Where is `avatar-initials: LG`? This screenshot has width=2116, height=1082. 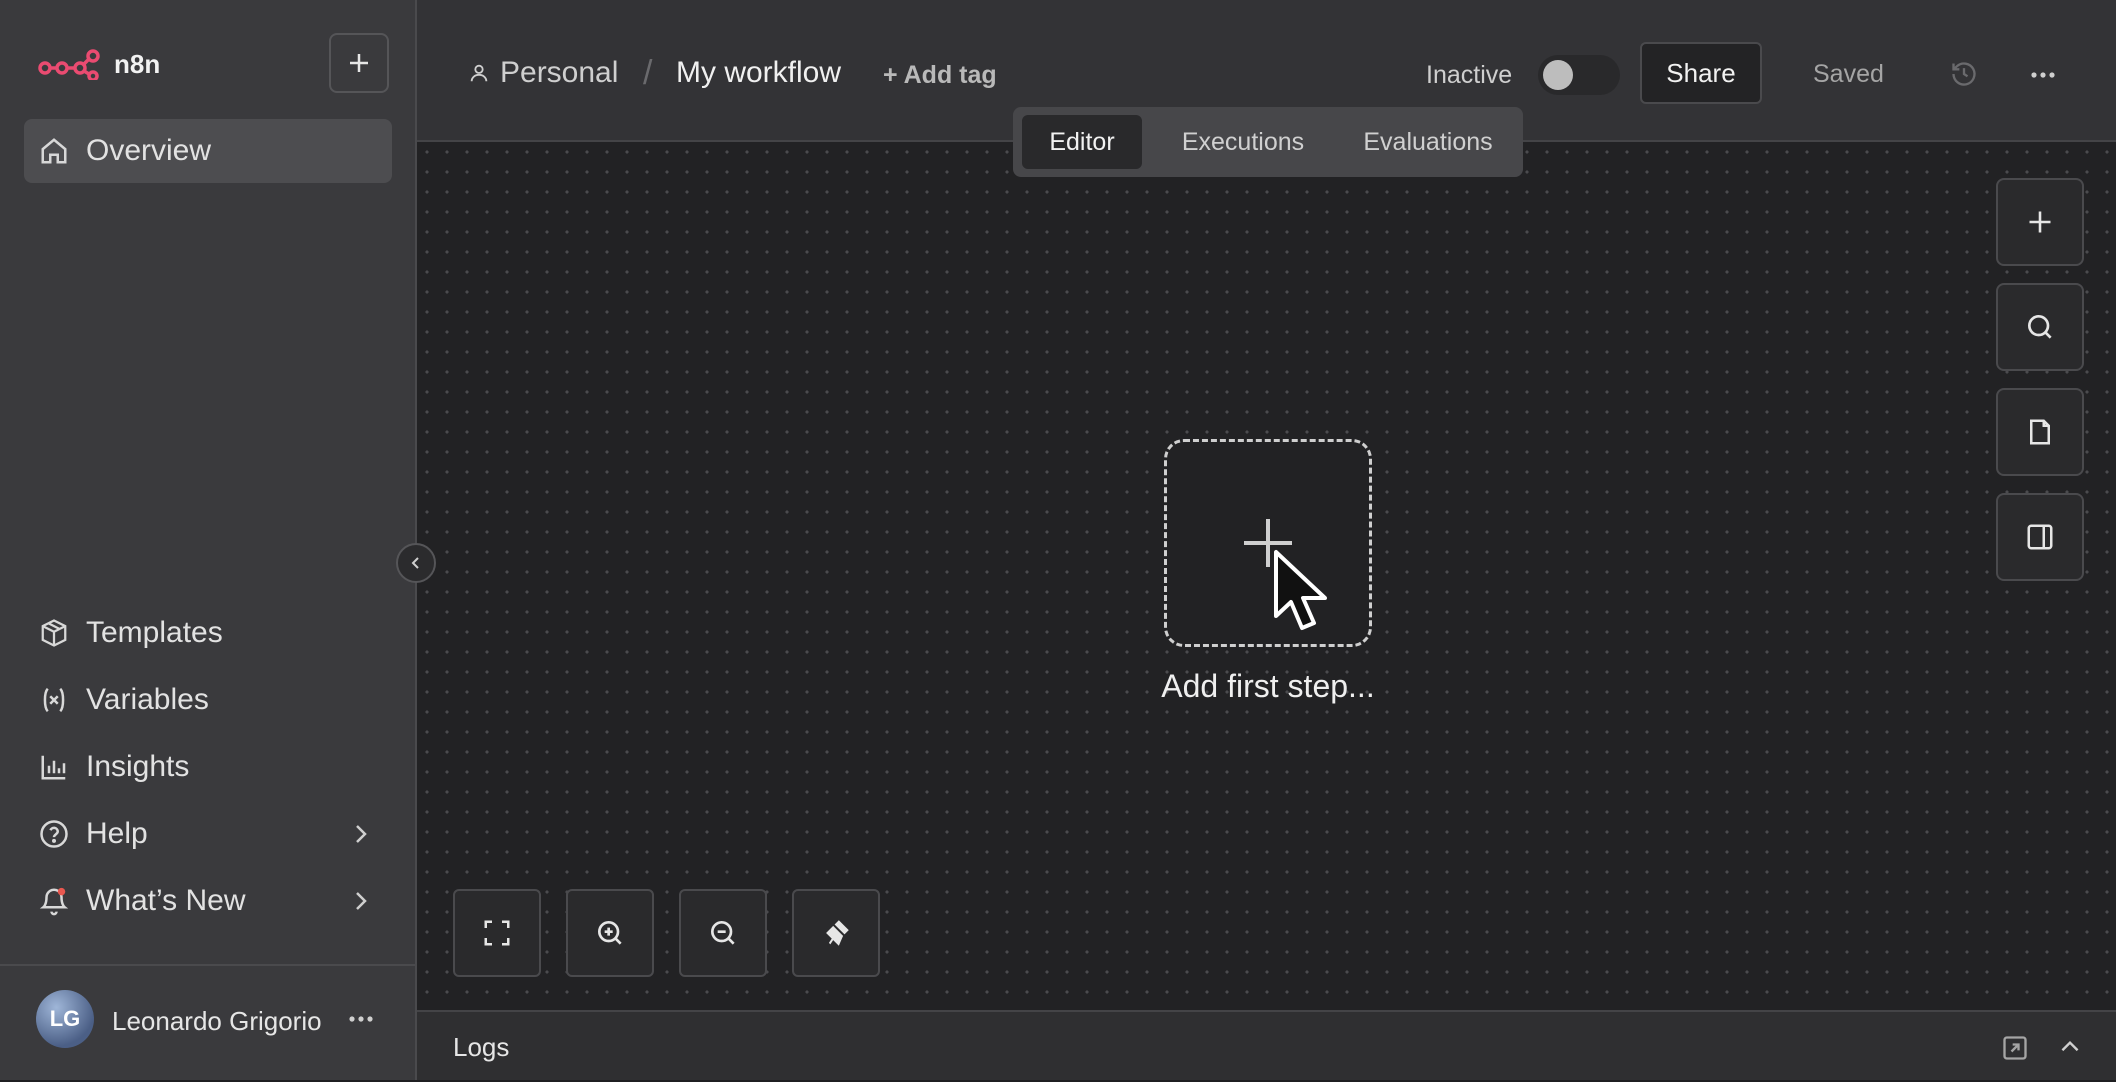
avatar-initials: LG is located at coordinates (65, 1018).